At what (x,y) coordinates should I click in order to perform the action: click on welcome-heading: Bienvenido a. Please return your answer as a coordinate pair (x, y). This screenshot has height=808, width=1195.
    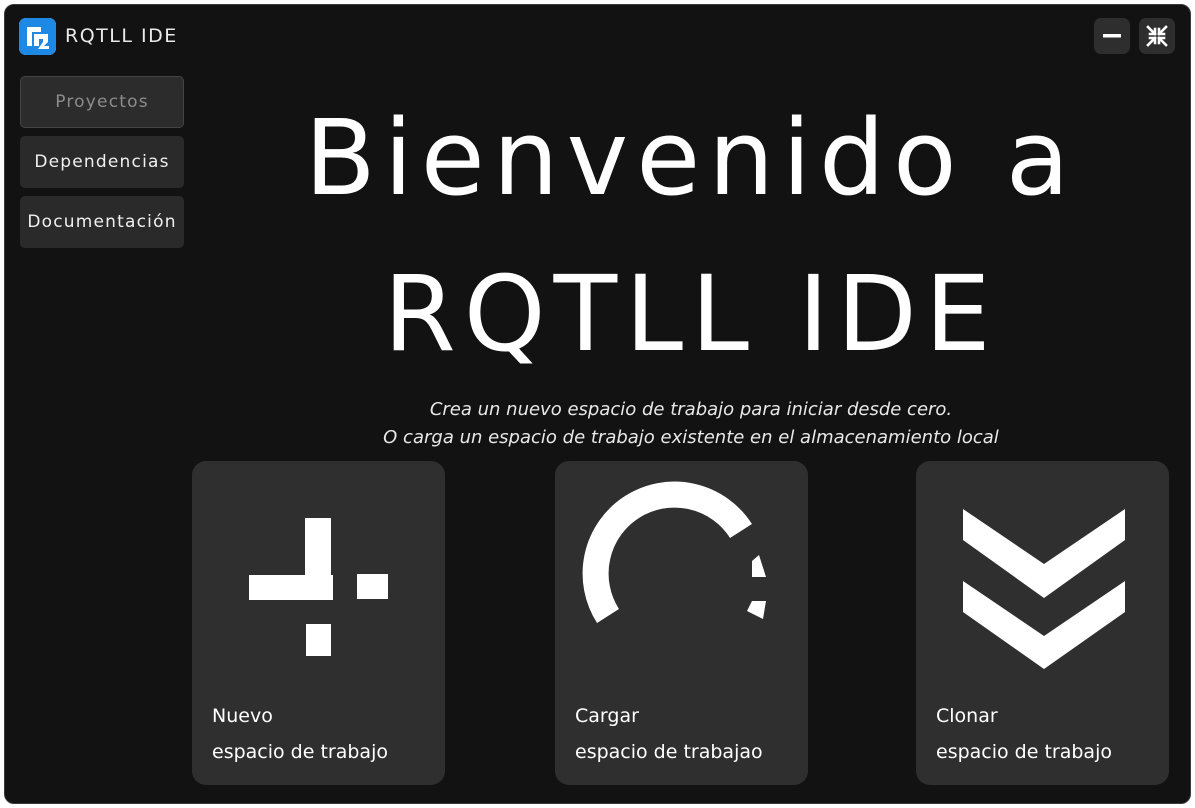
    Looking at the image, I should click on (691, 158).